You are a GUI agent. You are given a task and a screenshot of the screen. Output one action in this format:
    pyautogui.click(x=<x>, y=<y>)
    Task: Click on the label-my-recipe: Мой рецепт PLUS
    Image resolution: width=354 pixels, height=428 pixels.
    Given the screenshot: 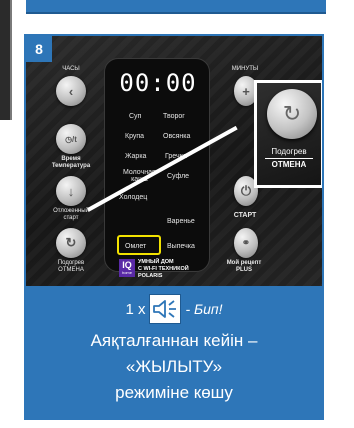 What is the action you would take?
    pyautogui.click(x=244, y=266)
    